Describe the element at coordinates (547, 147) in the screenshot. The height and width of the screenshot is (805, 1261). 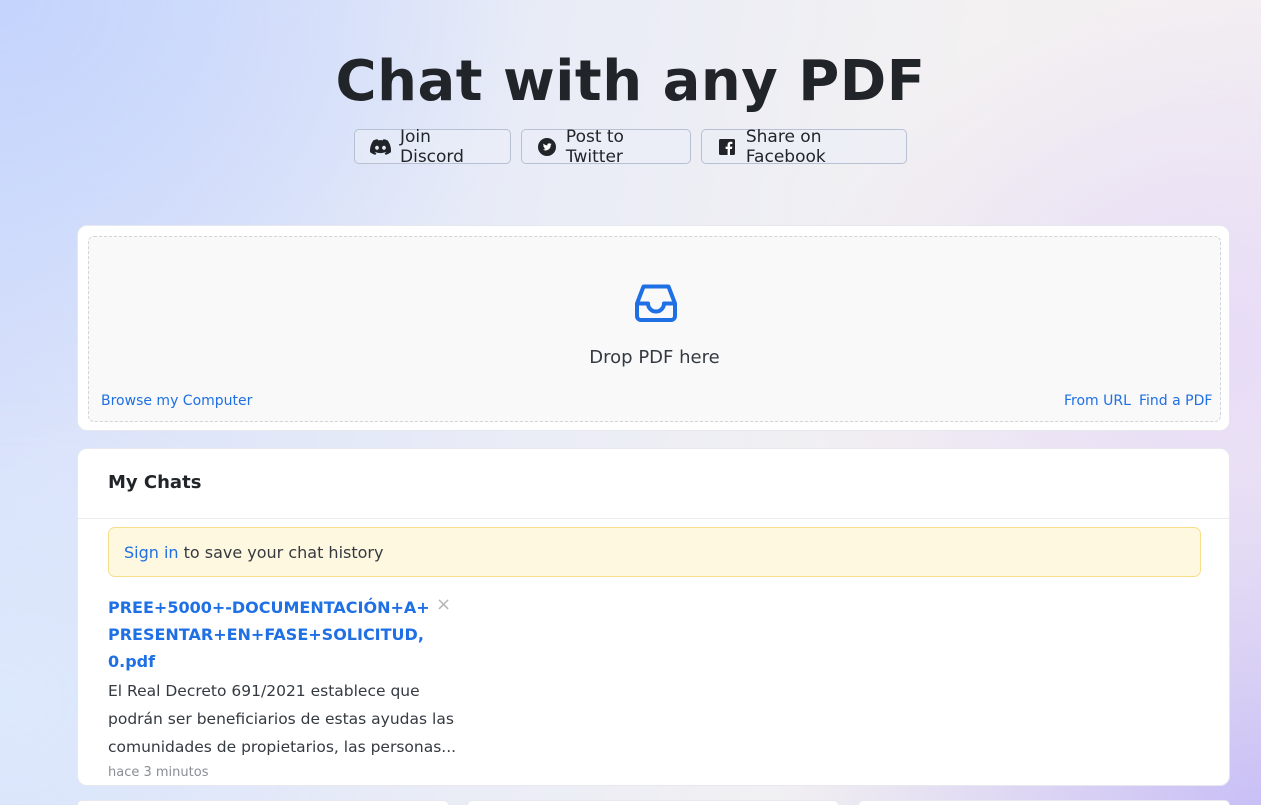
I see `twitter-icon` at that location.